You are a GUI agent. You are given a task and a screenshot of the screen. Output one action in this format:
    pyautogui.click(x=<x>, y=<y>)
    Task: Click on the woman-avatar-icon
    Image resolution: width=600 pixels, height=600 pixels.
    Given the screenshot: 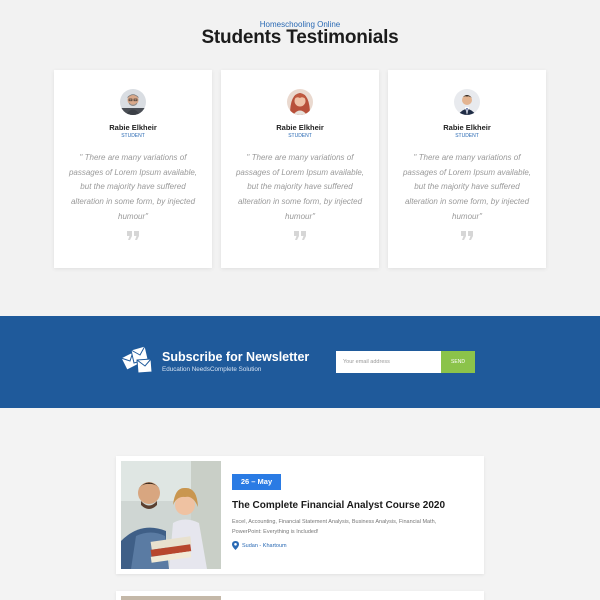 What is the action you would take?
    pyautogui.click(x=300, y=102)
    